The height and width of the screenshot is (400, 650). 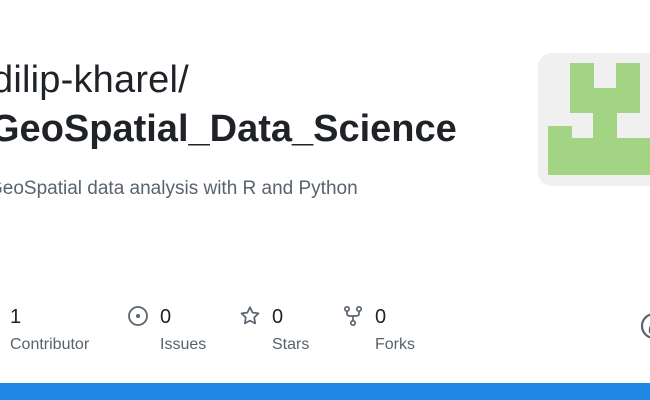 I want to click on owner-avatar, so click(x=594, y=119).